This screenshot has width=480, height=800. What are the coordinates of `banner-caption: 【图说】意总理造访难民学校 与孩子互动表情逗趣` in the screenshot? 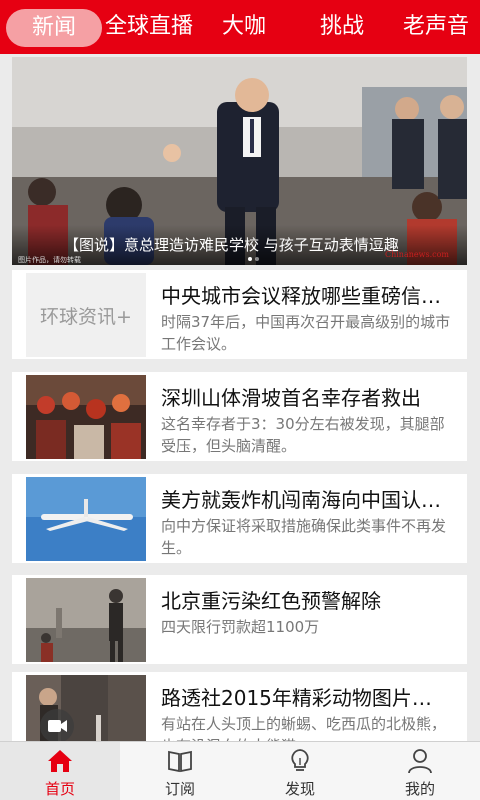 It's located at (231, 245).